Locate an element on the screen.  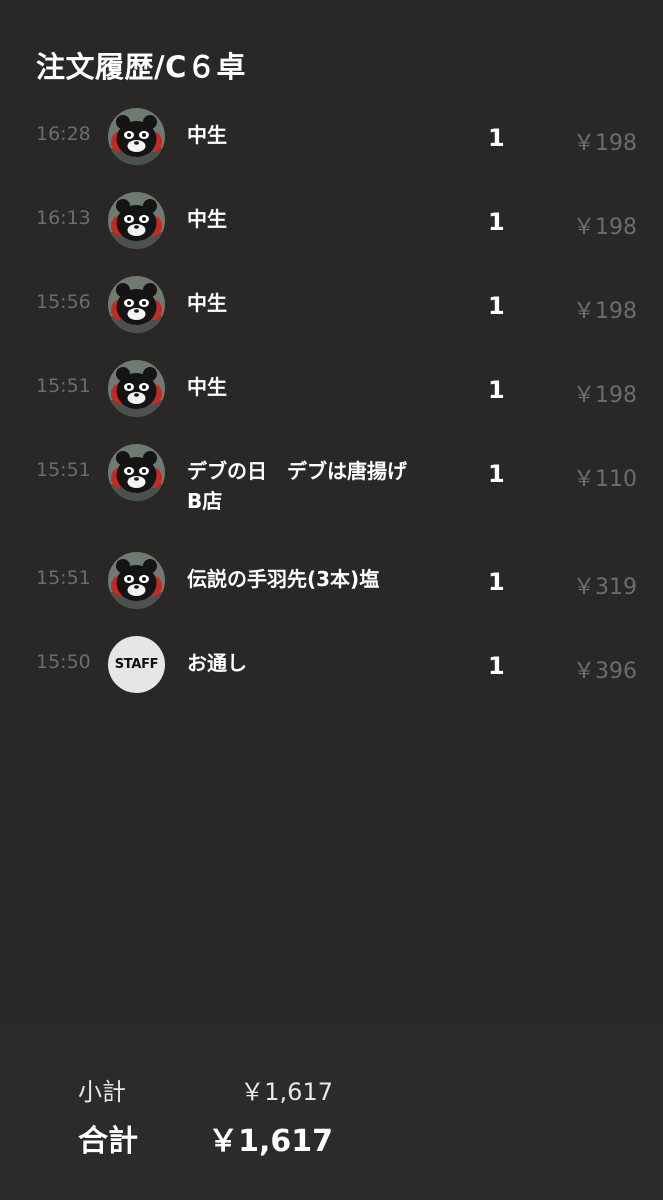
order-row: 15:51 中生 1 ￥198 is located at coordinates (331, 400).